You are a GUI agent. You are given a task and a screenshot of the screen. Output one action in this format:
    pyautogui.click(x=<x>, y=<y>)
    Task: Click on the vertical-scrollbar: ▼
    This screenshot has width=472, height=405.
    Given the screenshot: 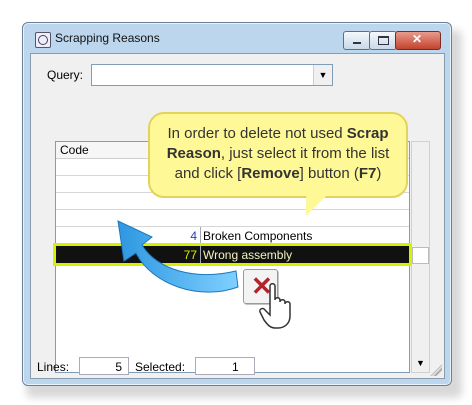 What is the action you would take?
    pyautogui.click(x=420, y=257)
    